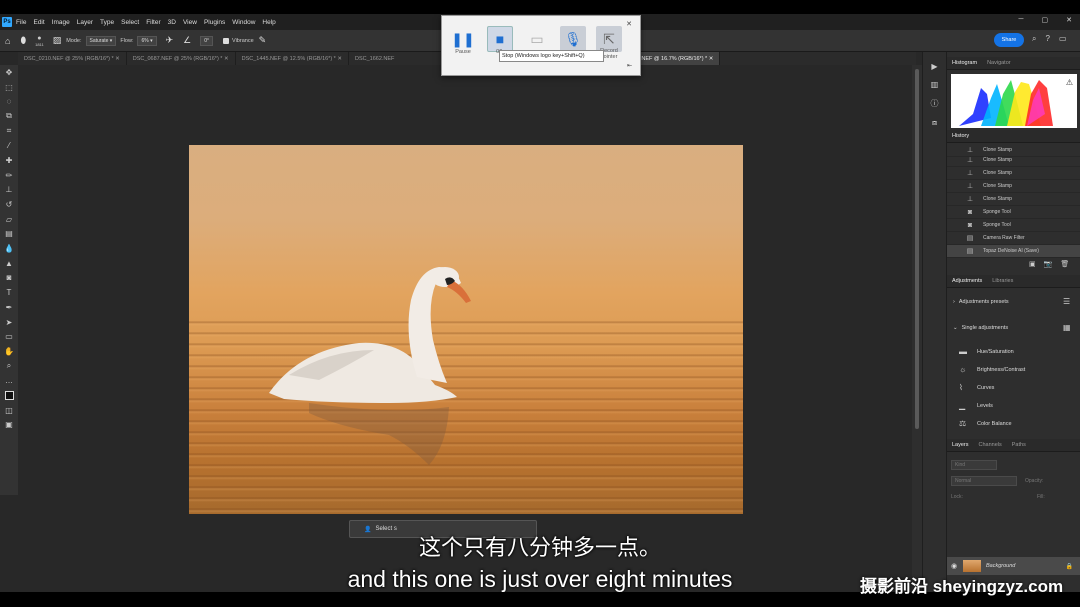 The height and width of the screenshot is (607, 1080). Describe the element at coordinates (8, 145) in the screenshot. I see `eyedropper-tool-icon: ⁄` at that location.